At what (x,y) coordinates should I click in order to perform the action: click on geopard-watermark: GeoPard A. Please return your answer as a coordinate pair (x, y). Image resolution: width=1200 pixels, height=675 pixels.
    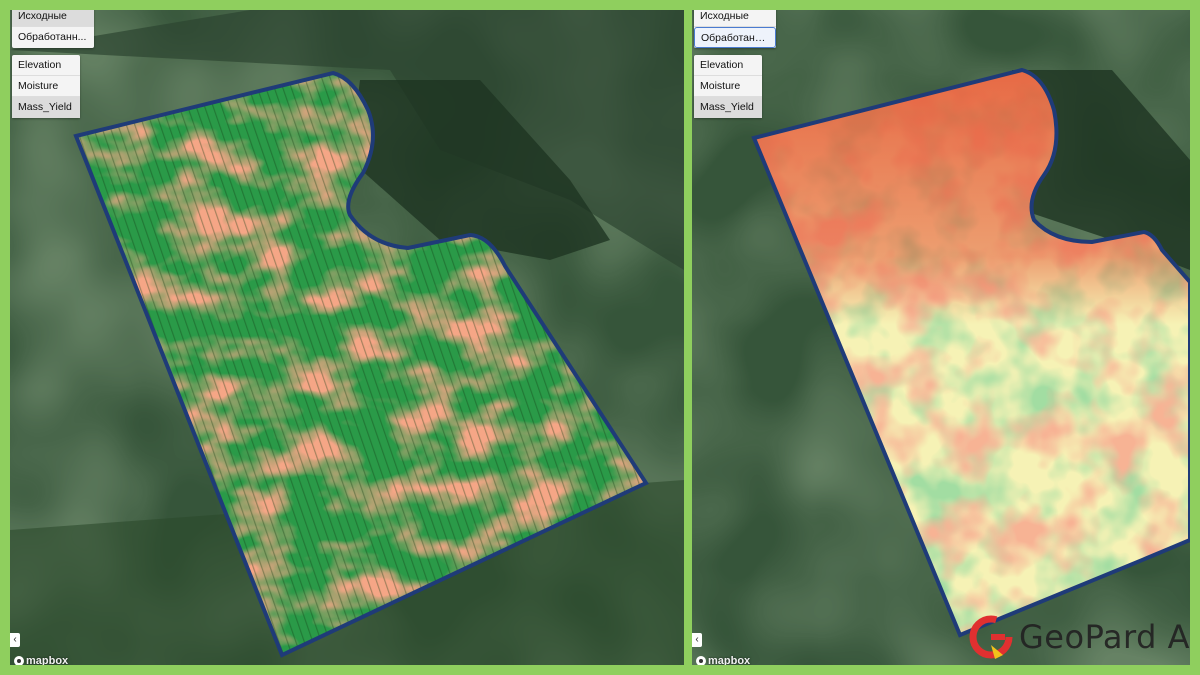
    Looking at the image, I should click on (1079, 637).